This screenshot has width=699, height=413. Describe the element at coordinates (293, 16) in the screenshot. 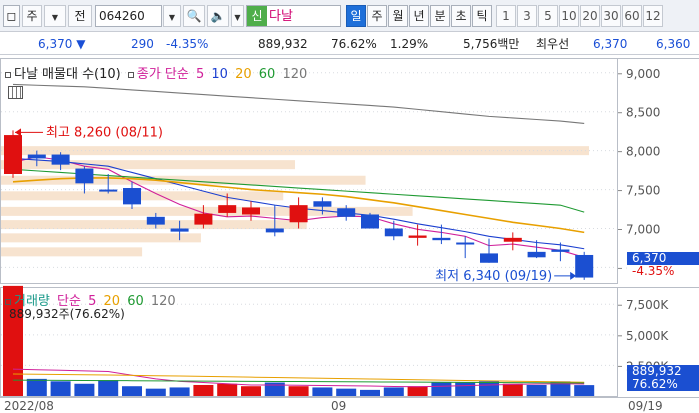

I see `stock-name-field: 신 다날` at that location.